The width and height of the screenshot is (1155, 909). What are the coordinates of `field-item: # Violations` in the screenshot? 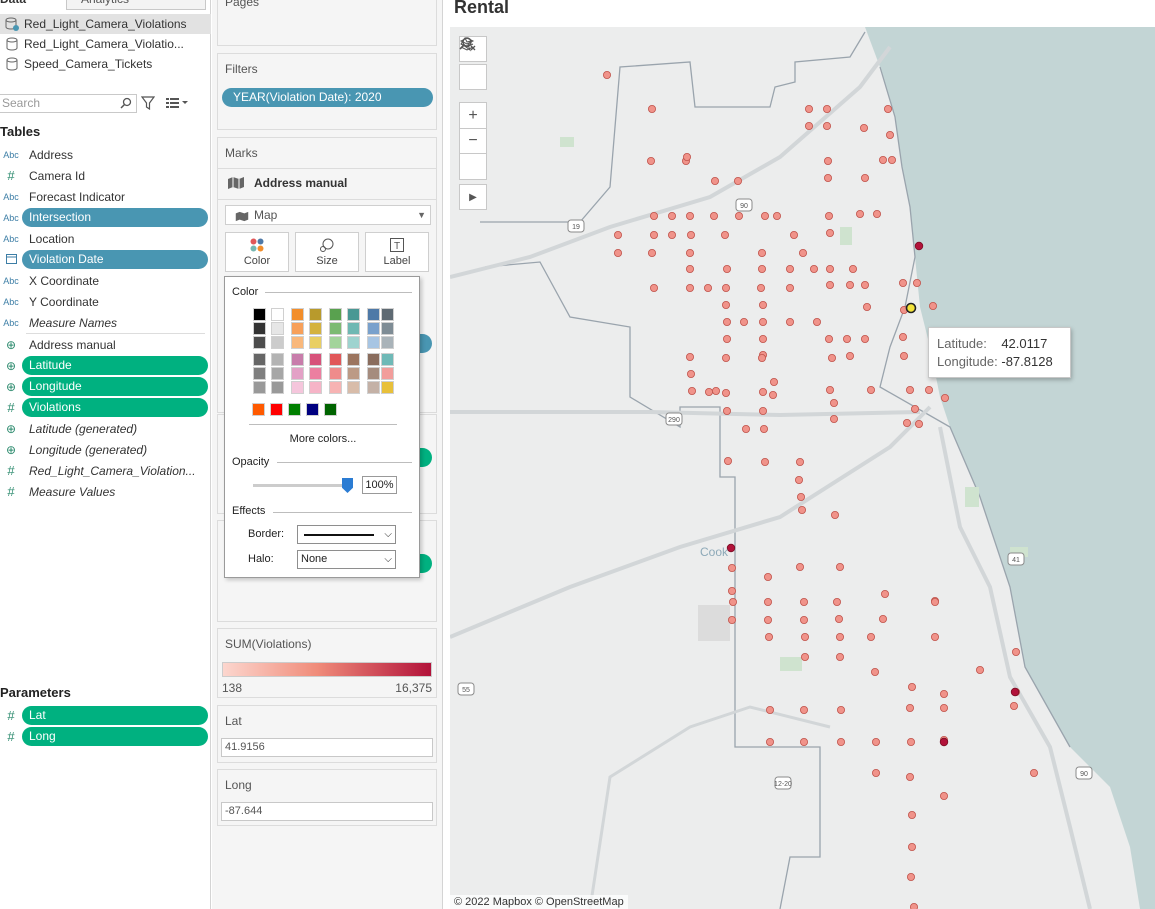 It's located at (105, 407).